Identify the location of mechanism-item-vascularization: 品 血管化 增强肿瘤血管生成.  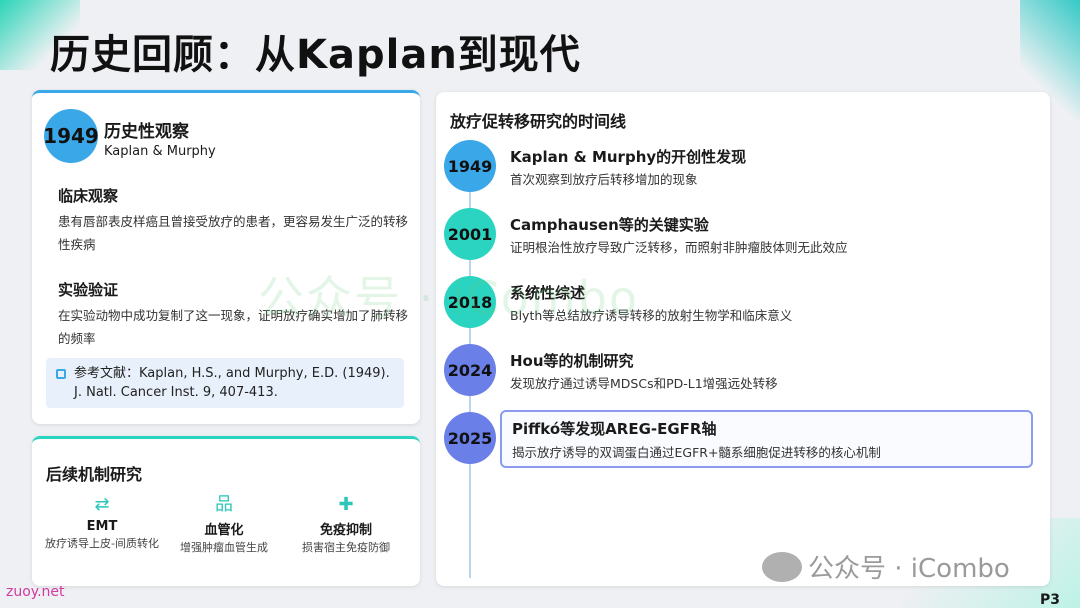
(224, 525).